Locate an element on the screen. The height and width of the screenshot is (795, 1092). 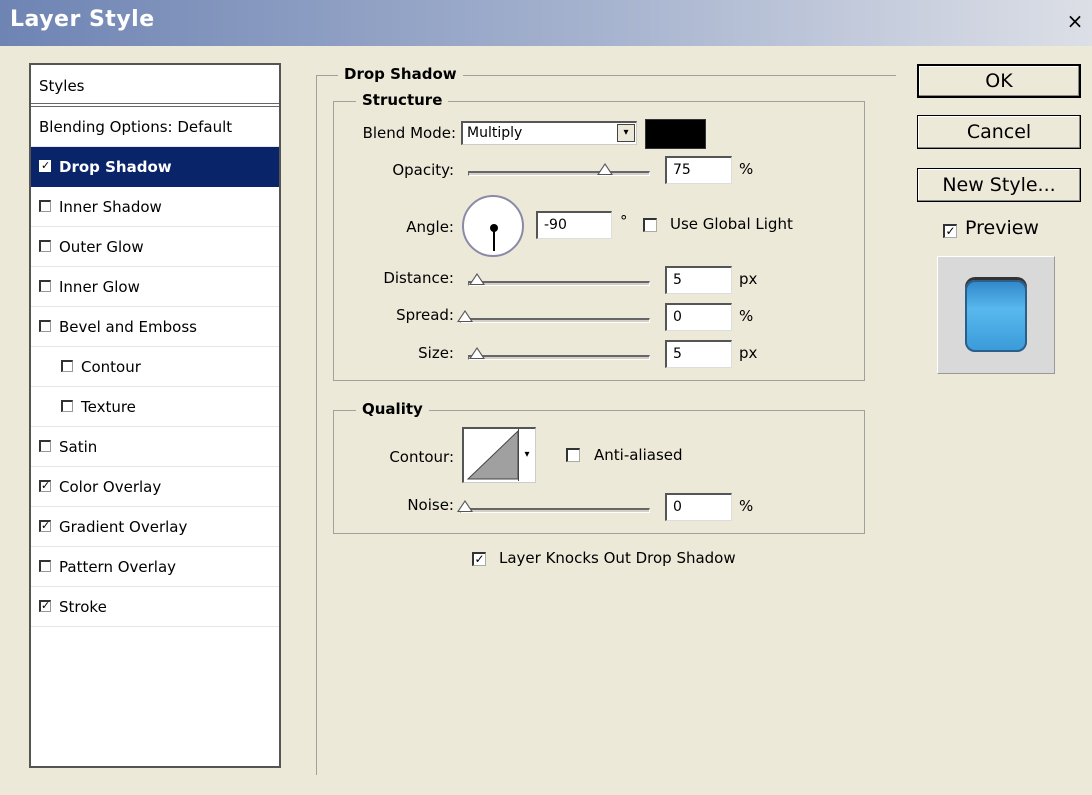
noise-field: 0 is located at coordinates (698, 507).